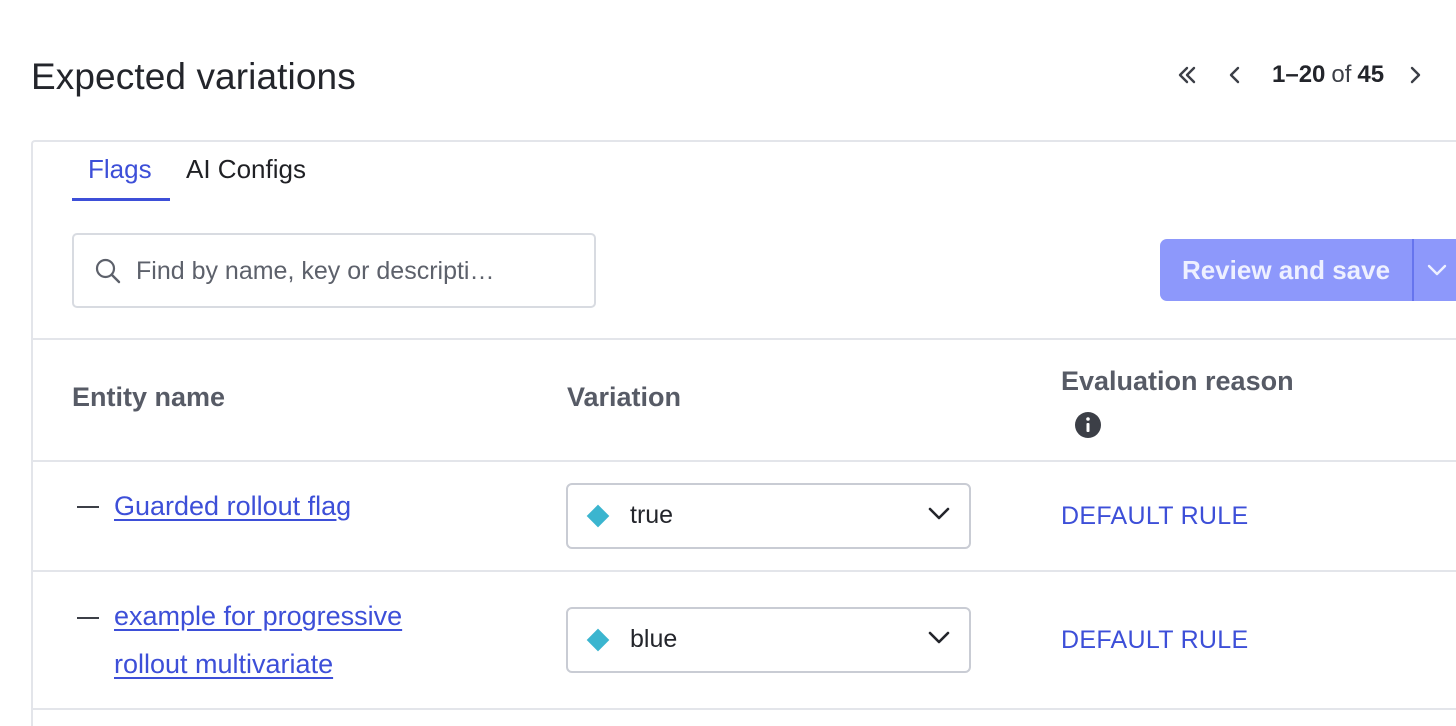  I want to click on pagination: 1–20 of 45, so click(1300, 75).